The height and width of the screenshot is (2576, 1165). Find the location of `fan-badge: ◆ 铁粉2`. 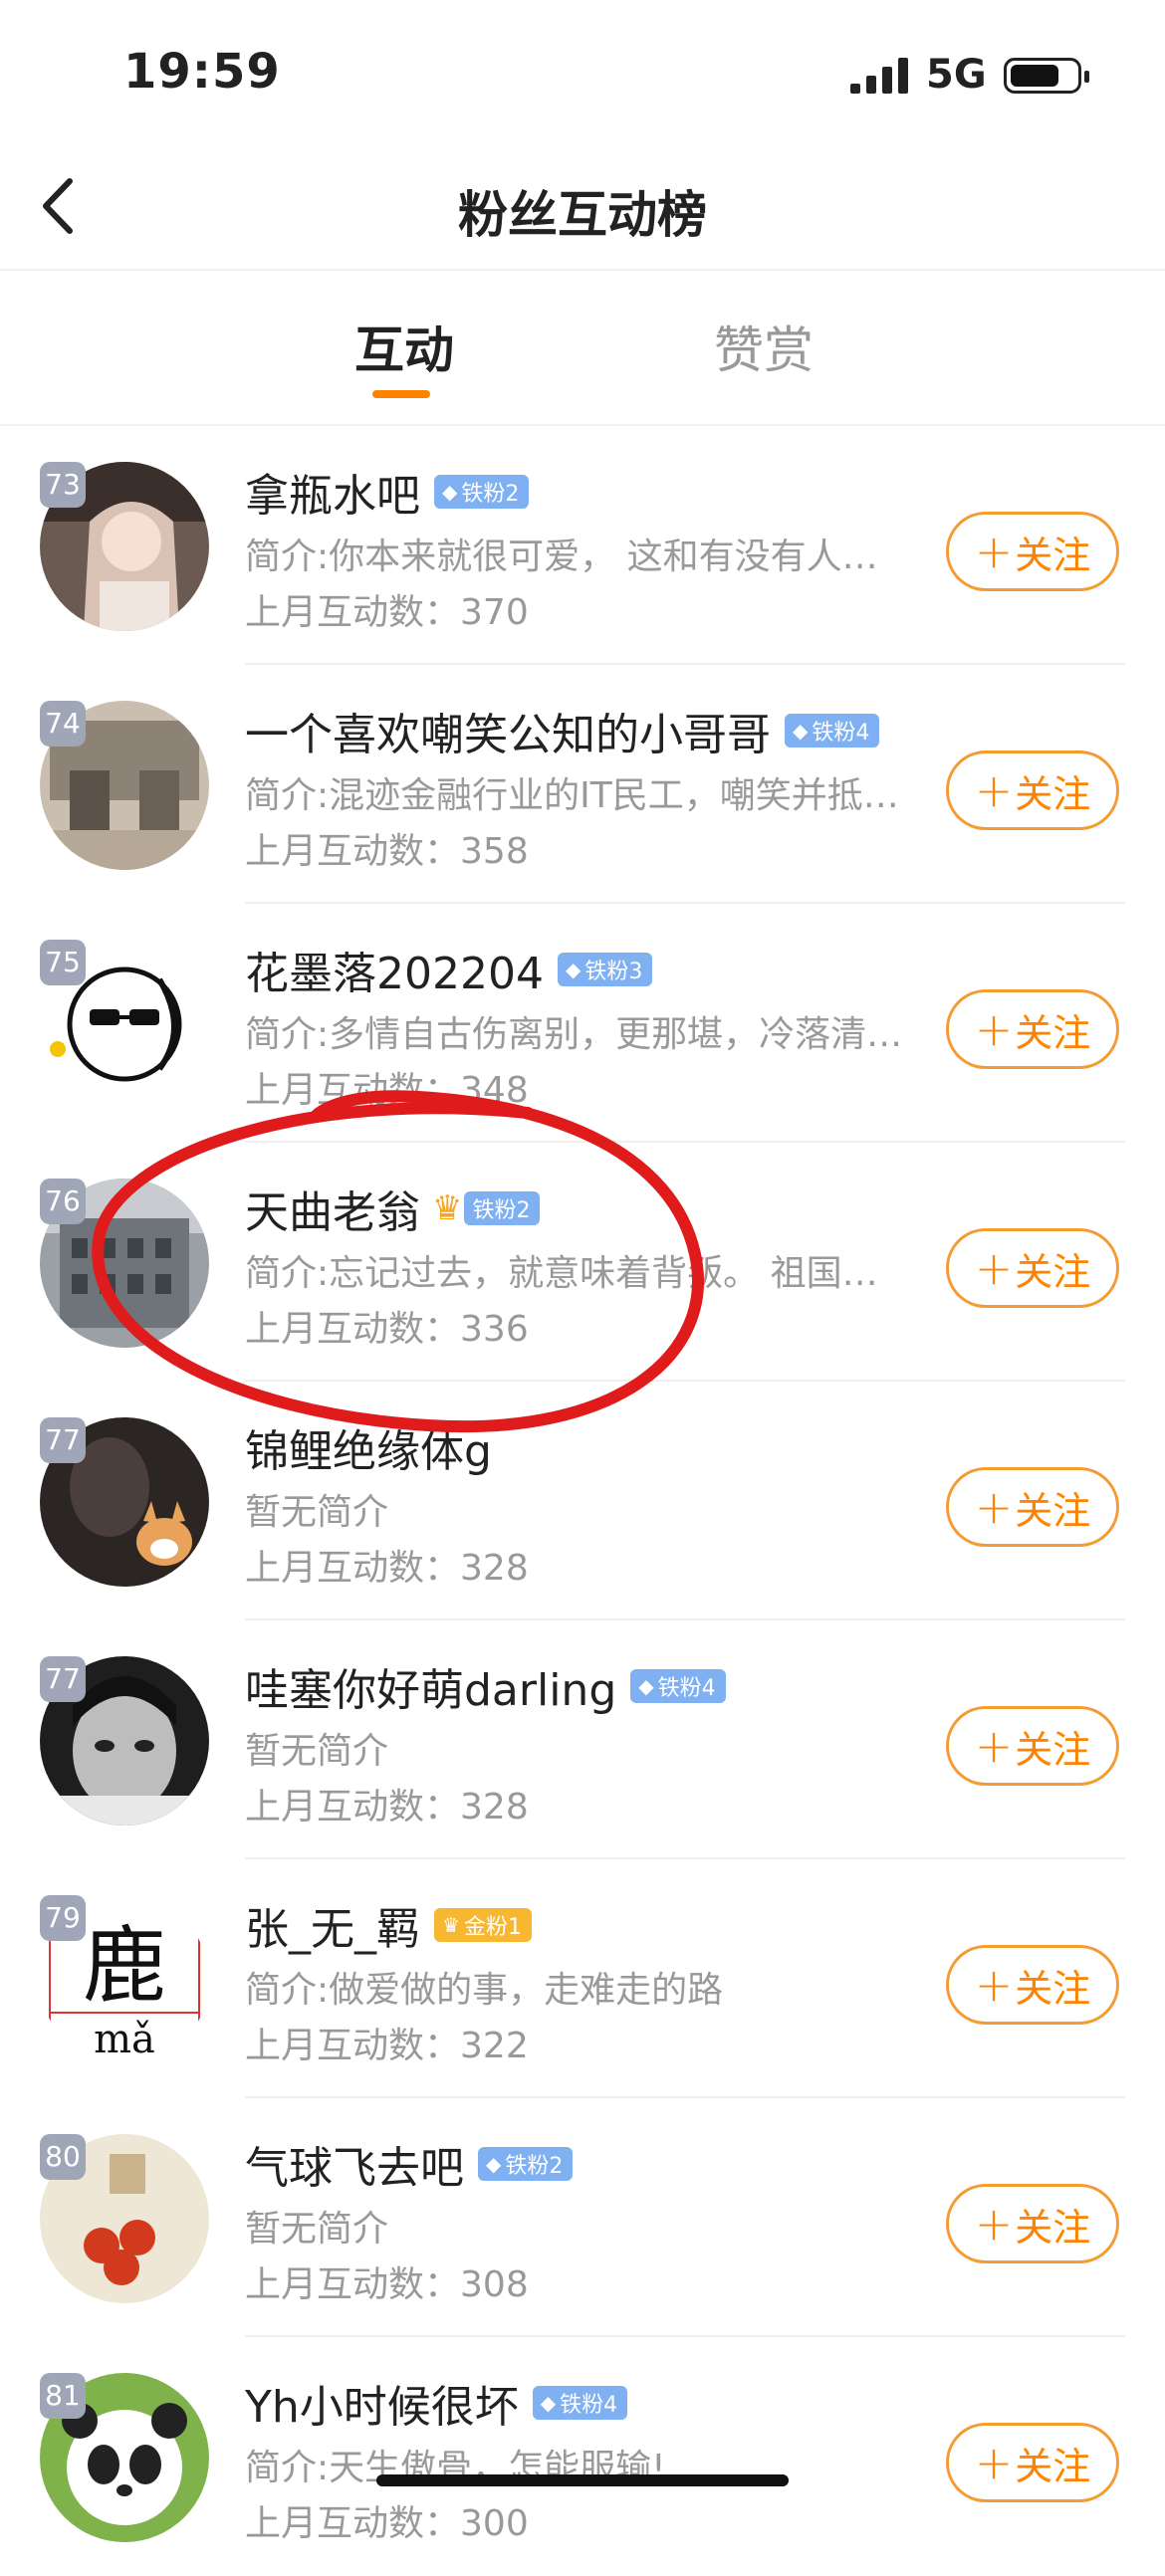

fan-badge: ◆ 铁粉2 is located at coordinates (482, 492).